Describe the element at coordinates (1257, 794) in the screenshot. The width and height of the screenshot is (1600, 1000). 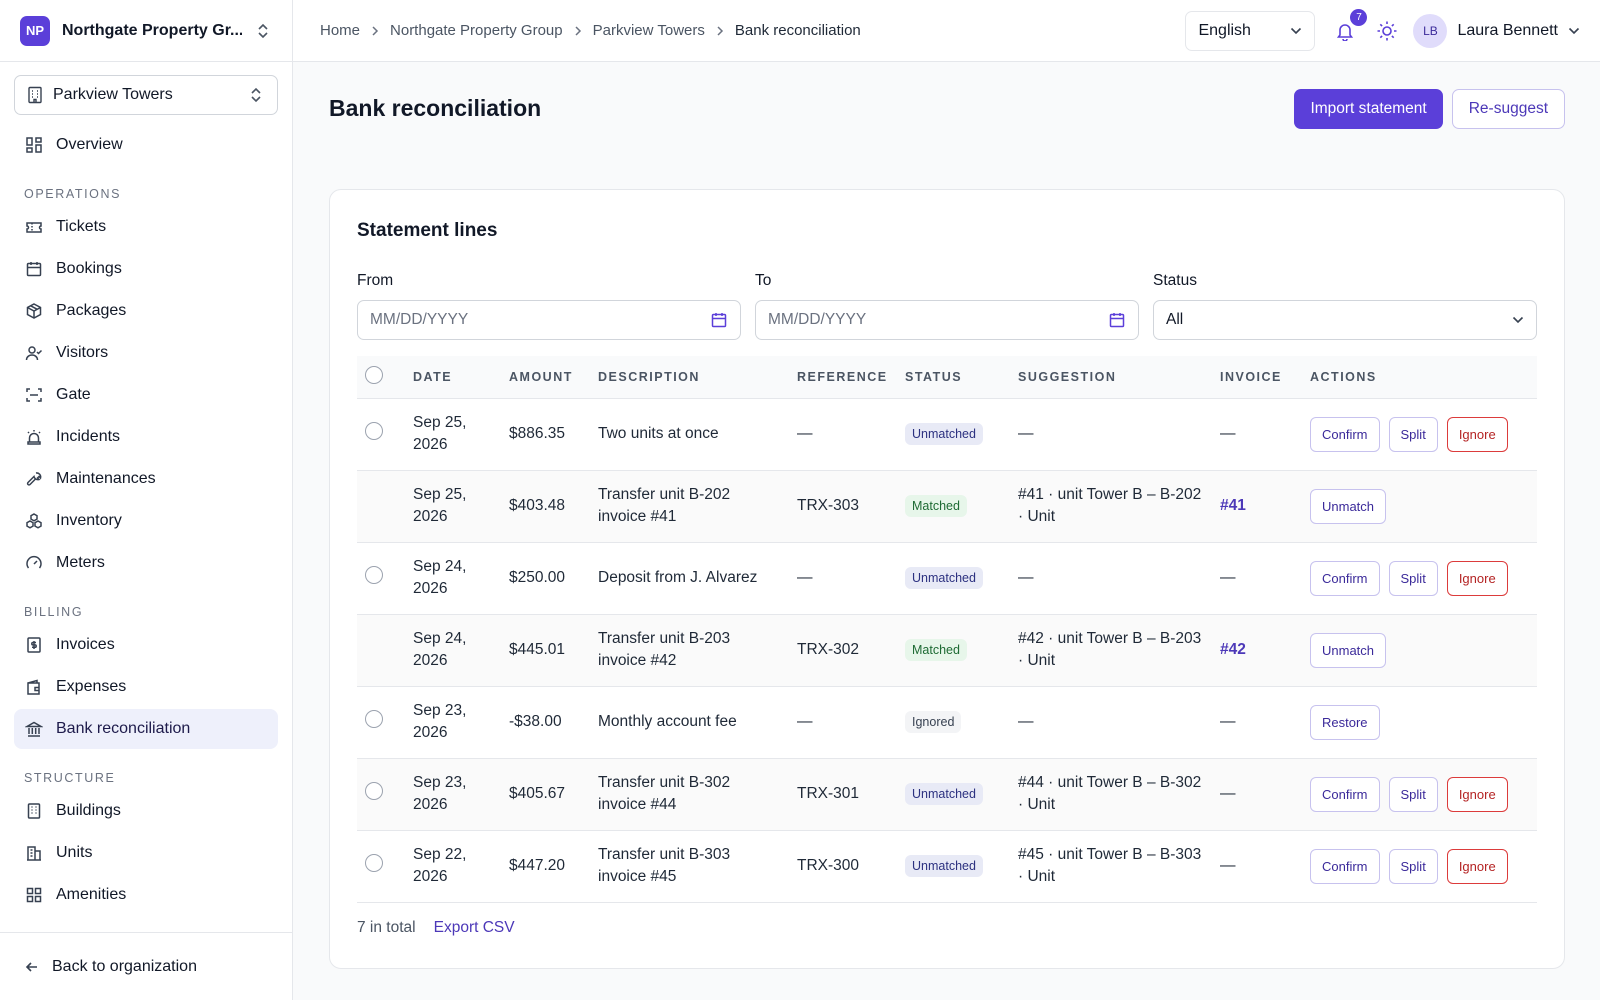
I see `cell-invoice: —` at that location.